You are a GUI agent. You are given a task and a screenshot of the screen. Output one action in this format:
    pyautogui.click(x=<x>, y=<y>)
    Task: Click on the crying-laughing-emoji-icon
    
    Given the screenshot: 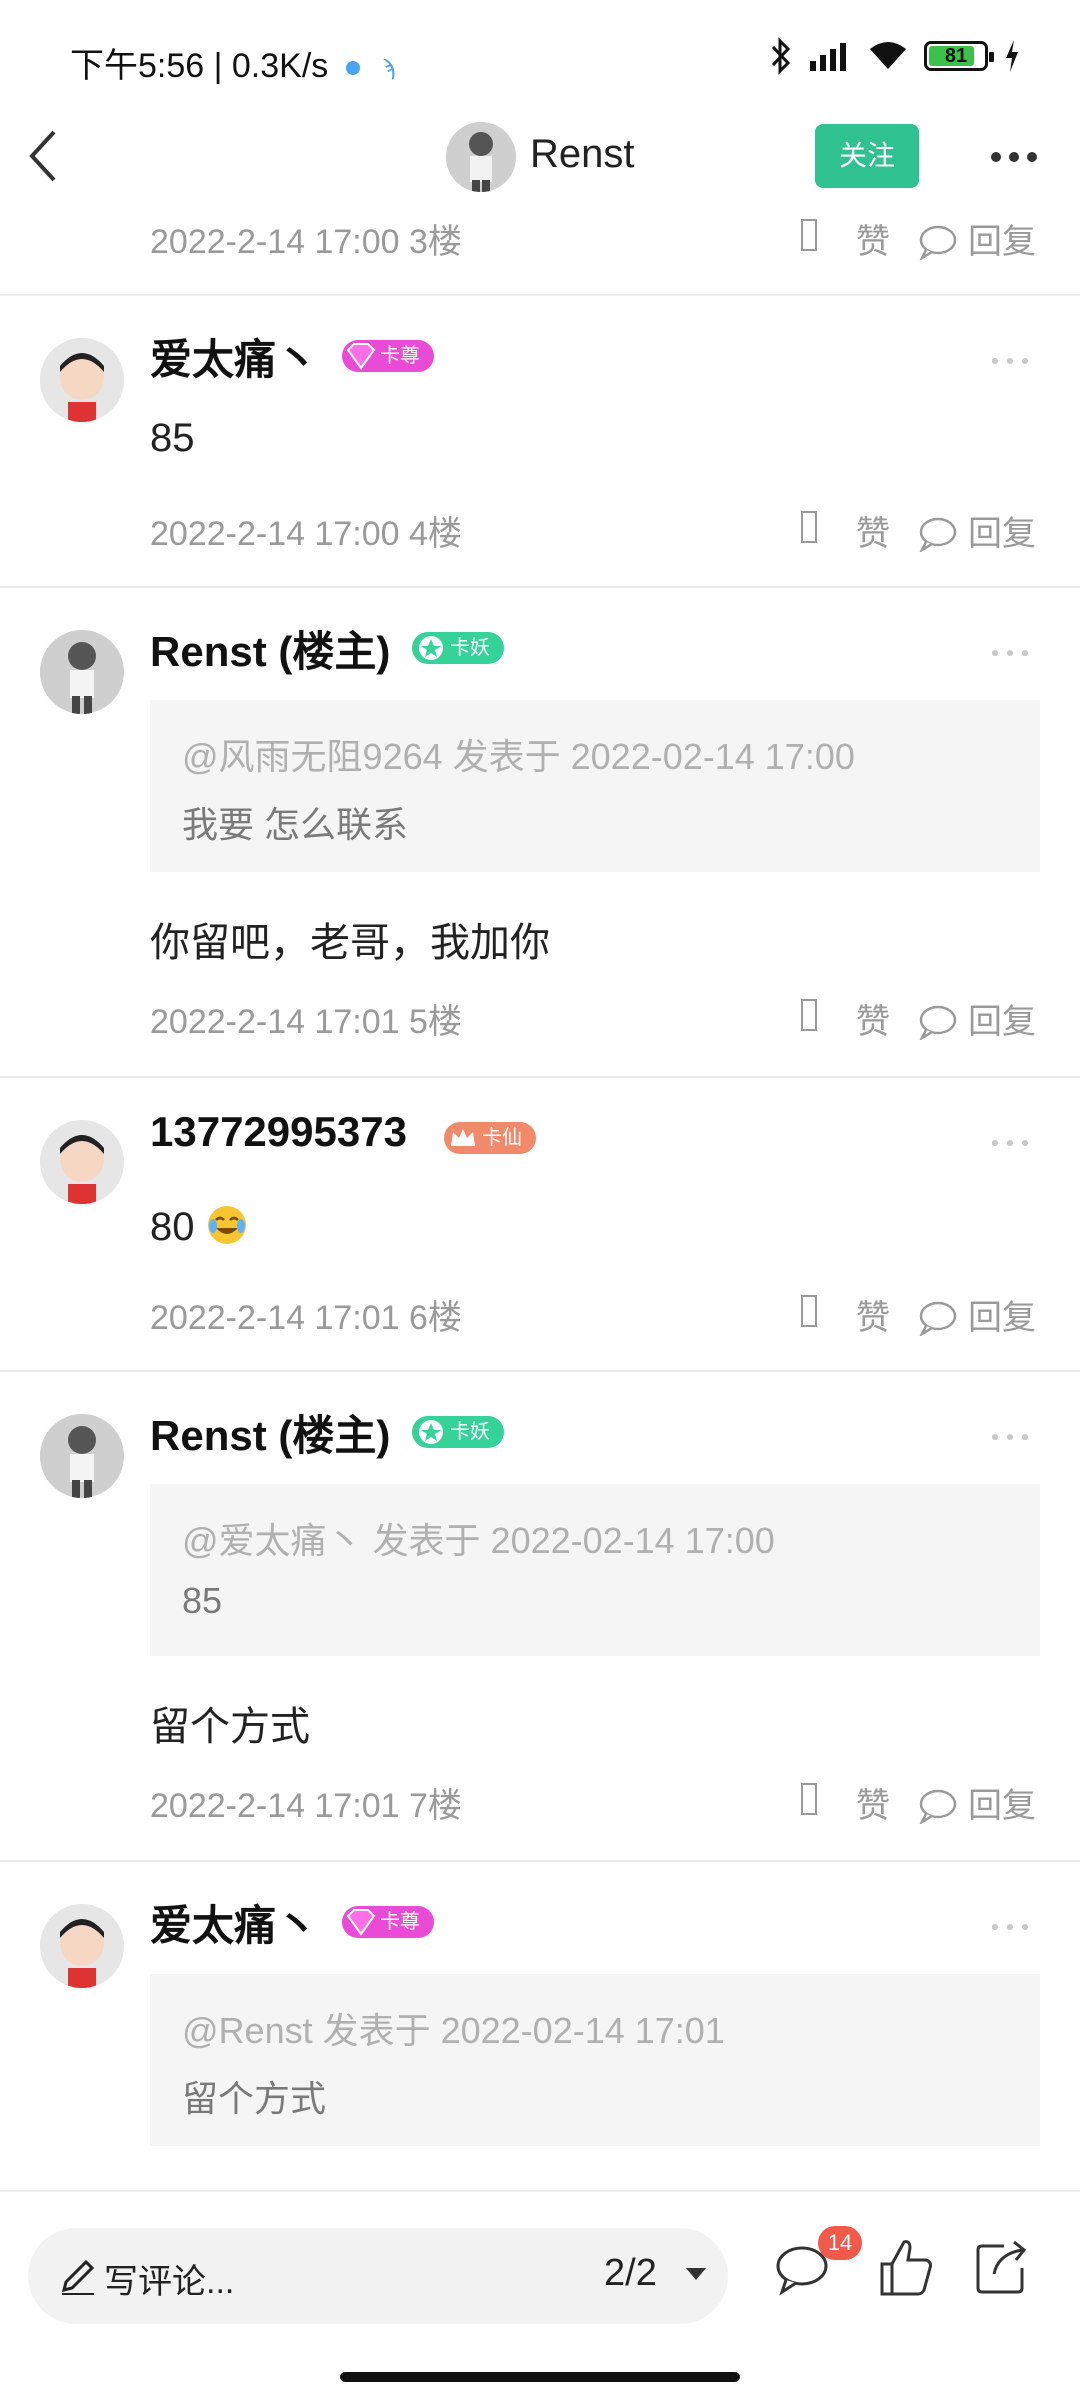 What is the action you would take?
    pyautogui.click(x=226, y=1225)
    